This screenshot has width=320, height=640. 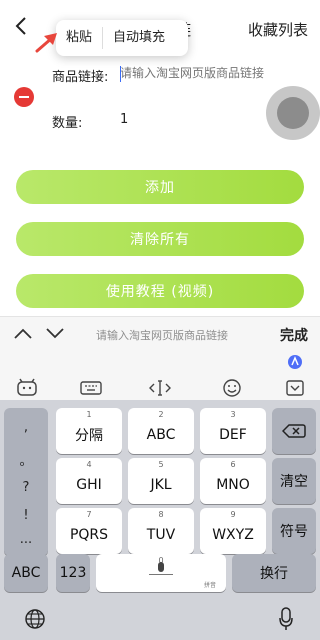 What do you see at coordinates (215, 73) in the screenshot?
I see `product-link-input` at bounding box center [215, 73].